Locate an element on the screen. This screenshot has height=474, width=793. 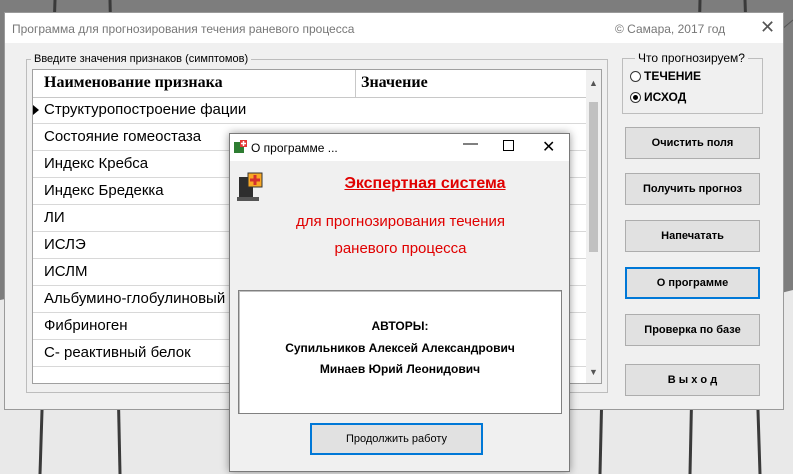
exit-button: В ы х о д is located at coordinates (692, 380).